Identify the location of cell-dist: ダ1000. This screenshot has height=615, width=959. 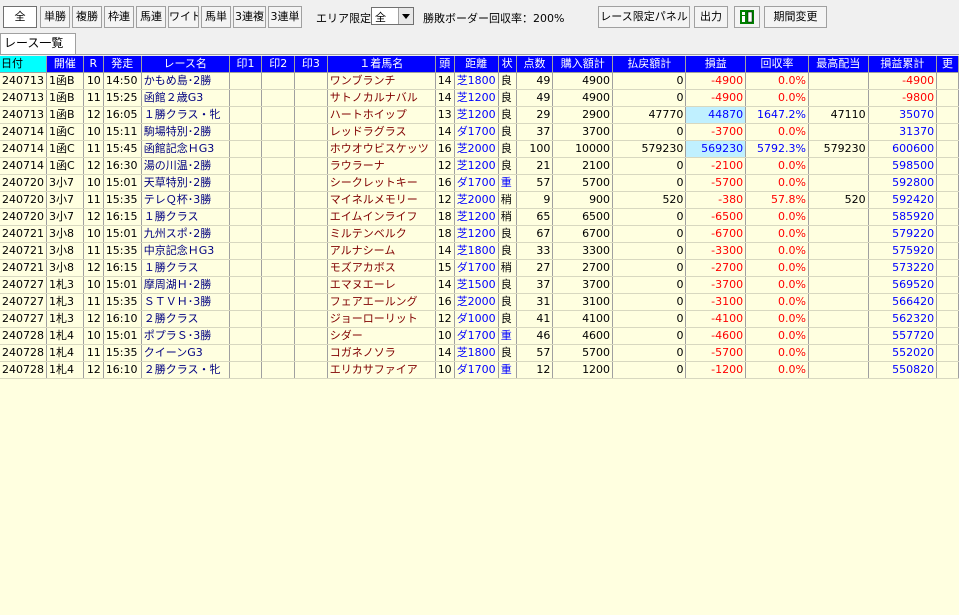
(476, 319).